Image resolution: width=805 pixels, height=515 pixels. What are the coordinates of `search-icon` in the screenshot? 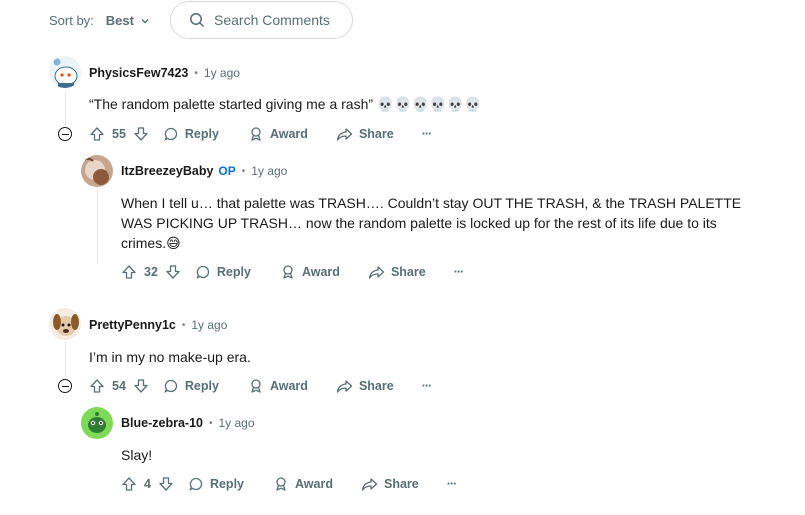 It's located at (197, 20).